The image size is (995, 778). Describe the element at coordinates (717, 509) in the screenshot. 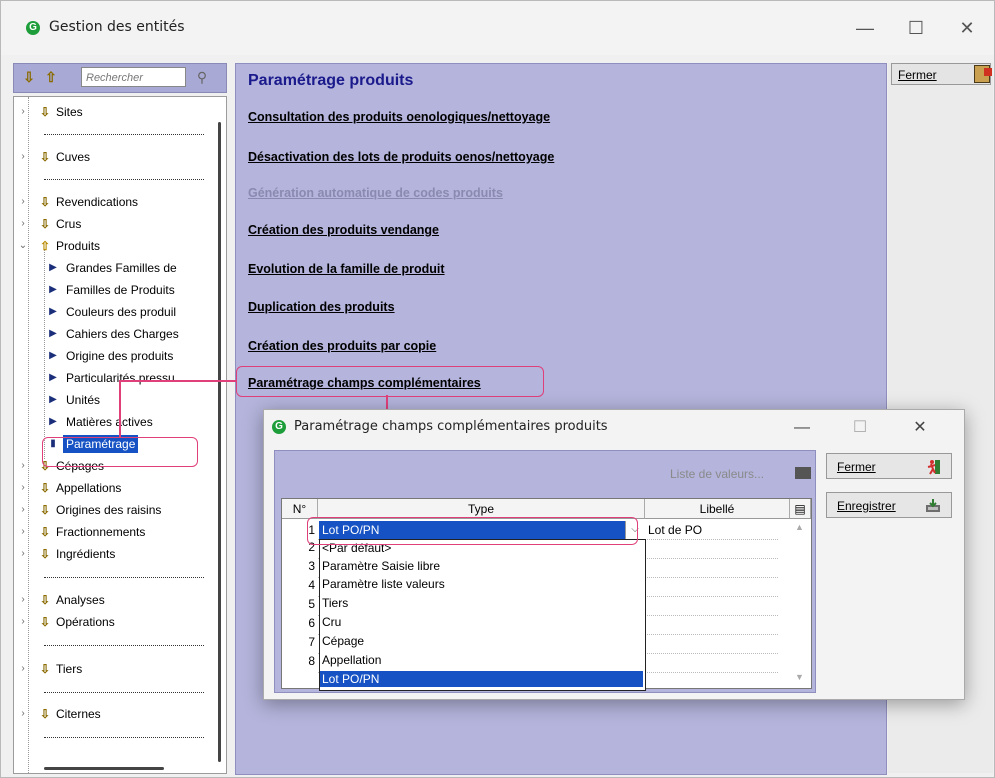

I see `column-header-label: Libellé` at that location.